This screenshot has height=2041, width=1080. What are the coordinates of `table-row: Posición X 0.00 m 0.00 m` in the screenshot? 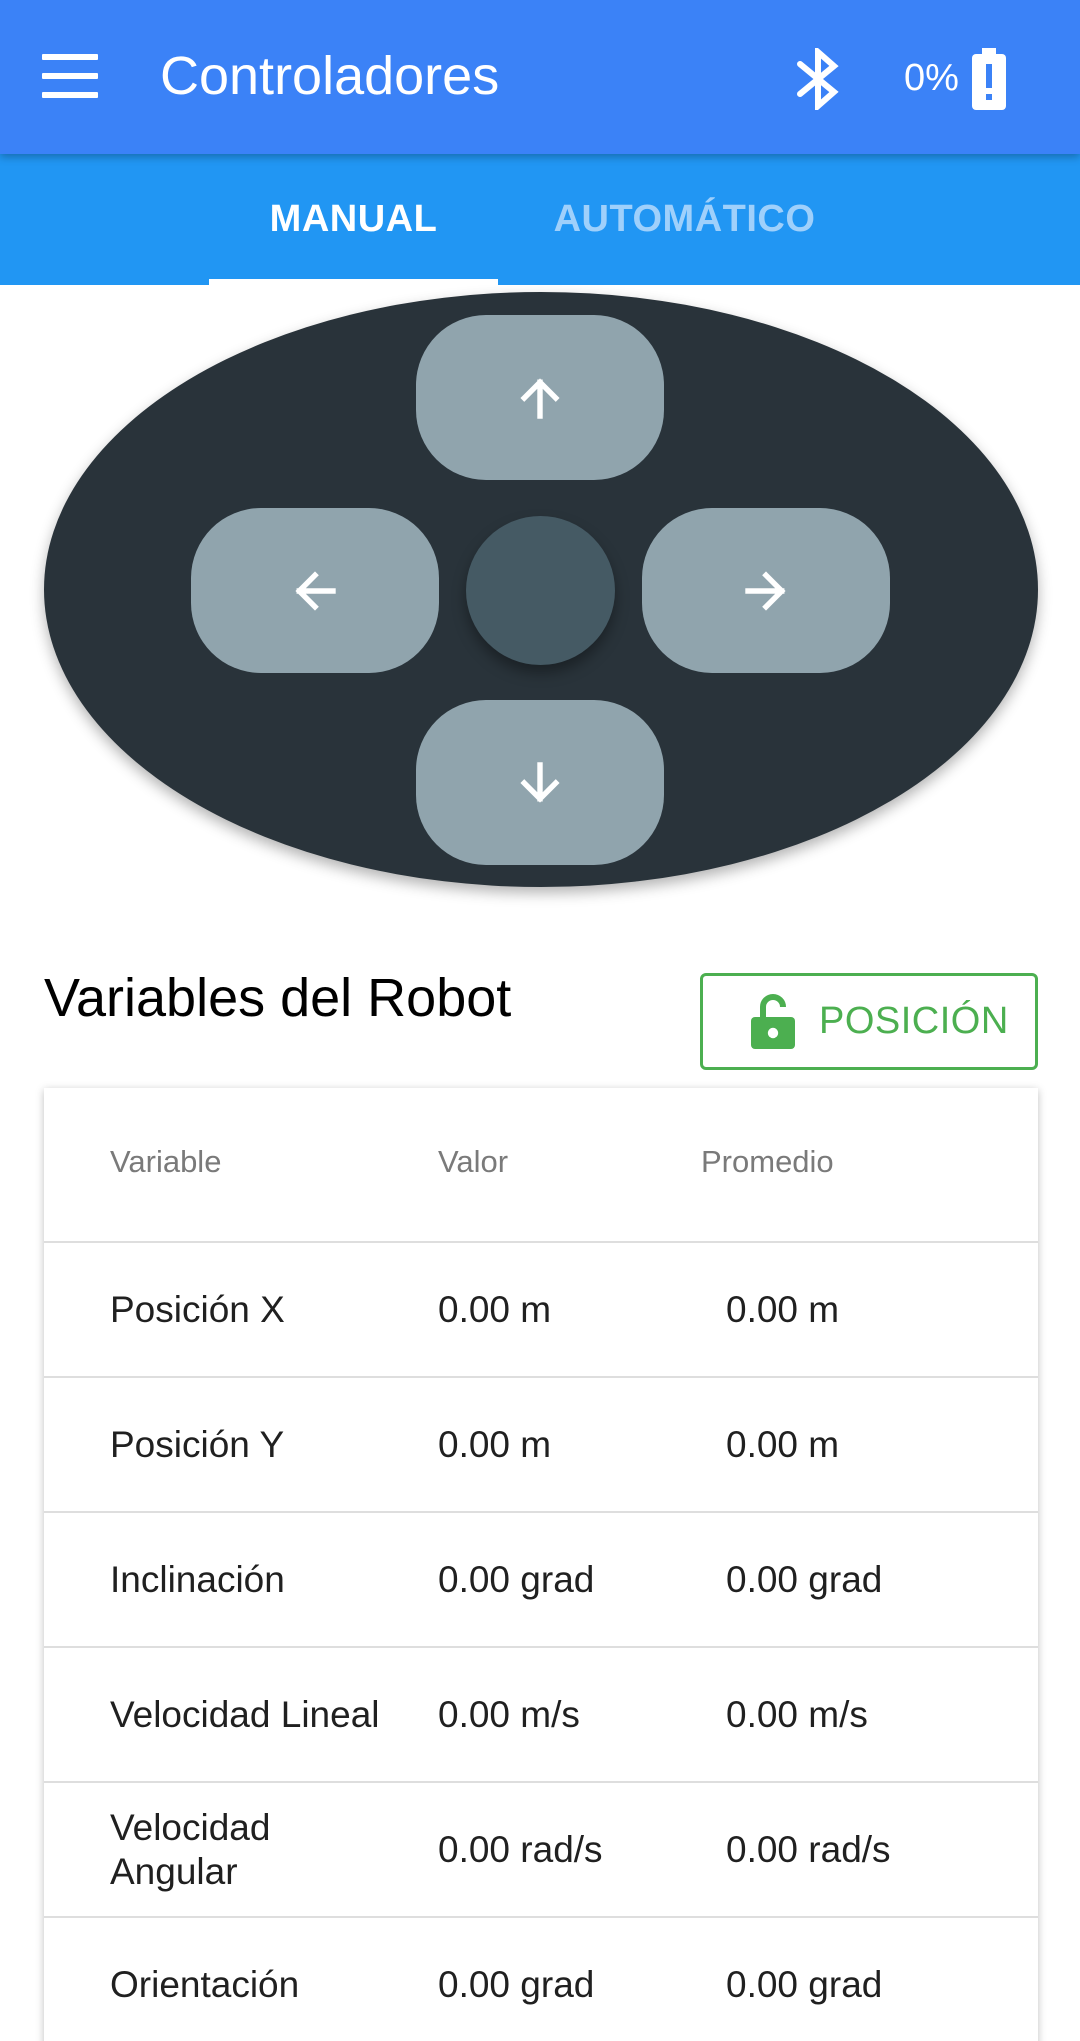 It's located at (541, 1310).